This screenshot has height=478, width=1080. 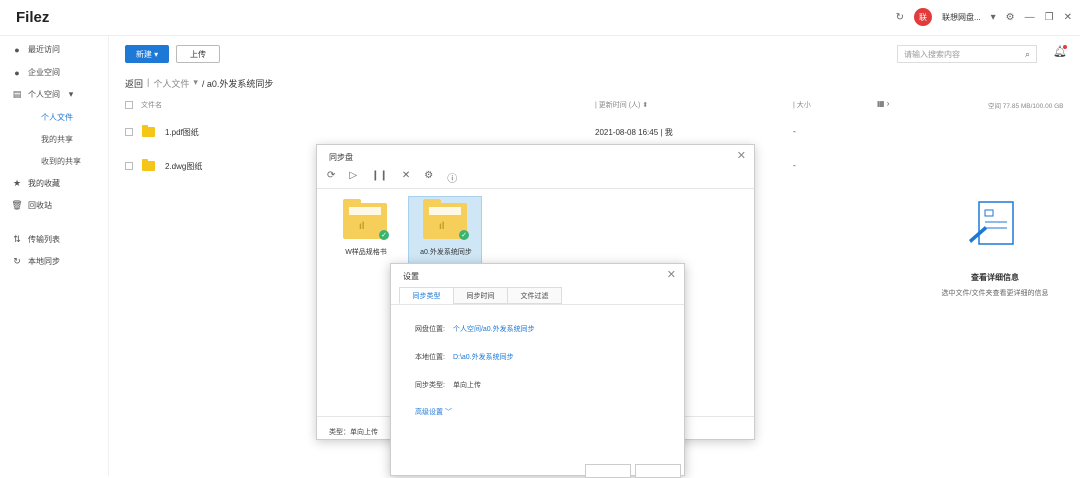 I want to click on dialog-title: 同步盘, so click(x=341, y=157).